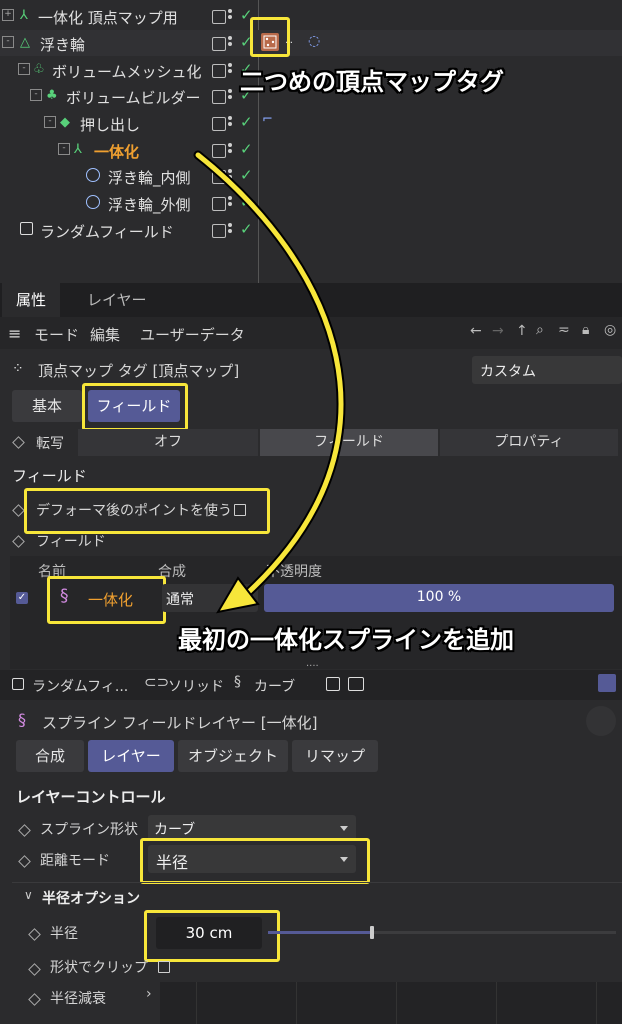 This screenshot has height=1024, width=622. What do you see at coordinates (346, 640) in the screenshot?
I see `annotation-add-spline: 最初の一体化スプラインを追加` at bounding box center [346, 640].